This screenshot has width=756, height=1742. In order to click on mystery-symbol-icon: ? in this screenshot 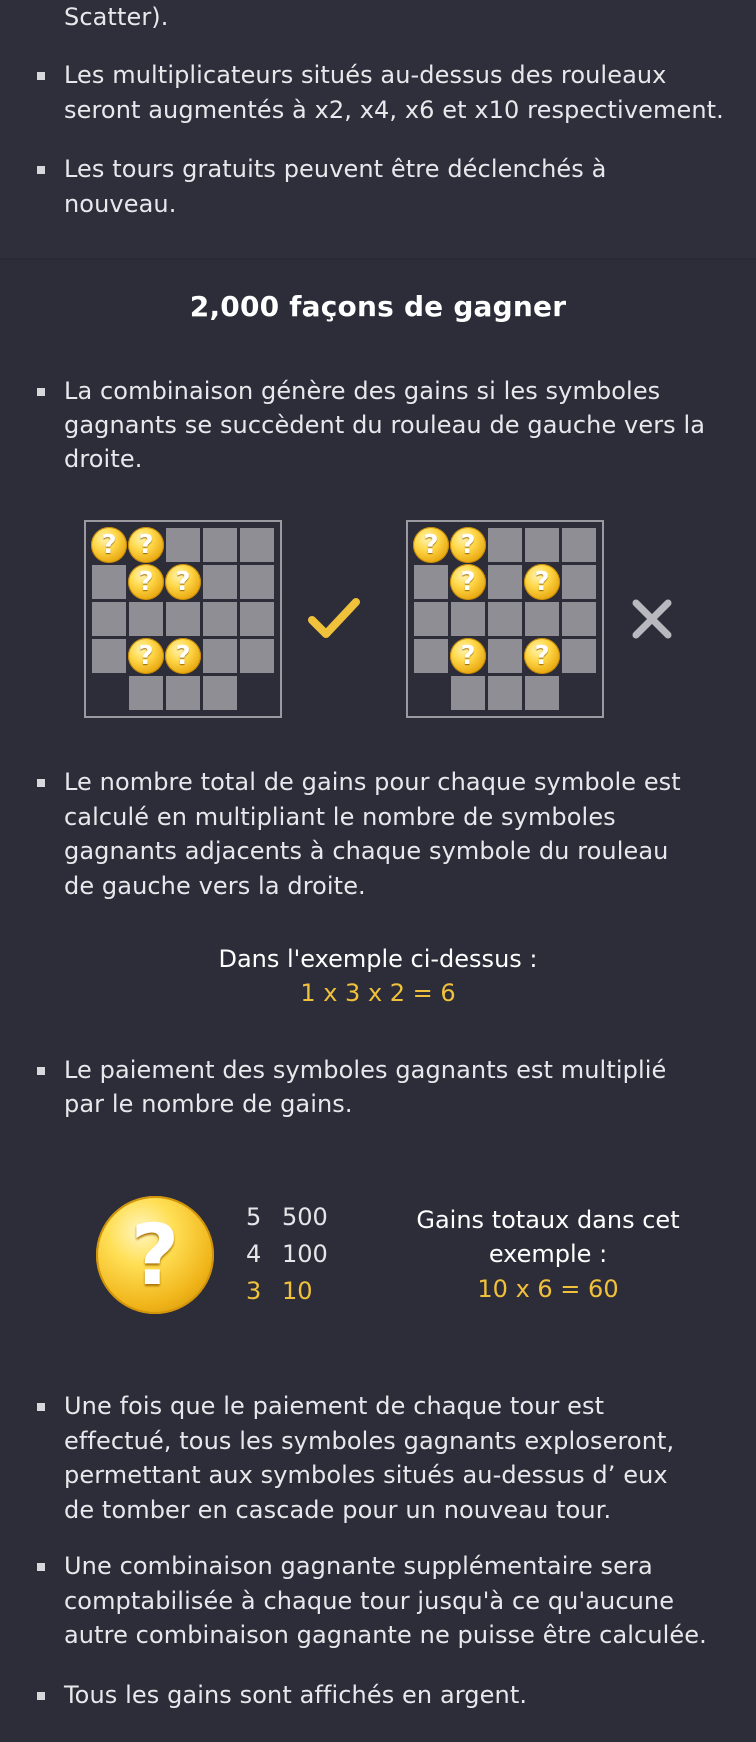, I will do `click(155, 1255)`.